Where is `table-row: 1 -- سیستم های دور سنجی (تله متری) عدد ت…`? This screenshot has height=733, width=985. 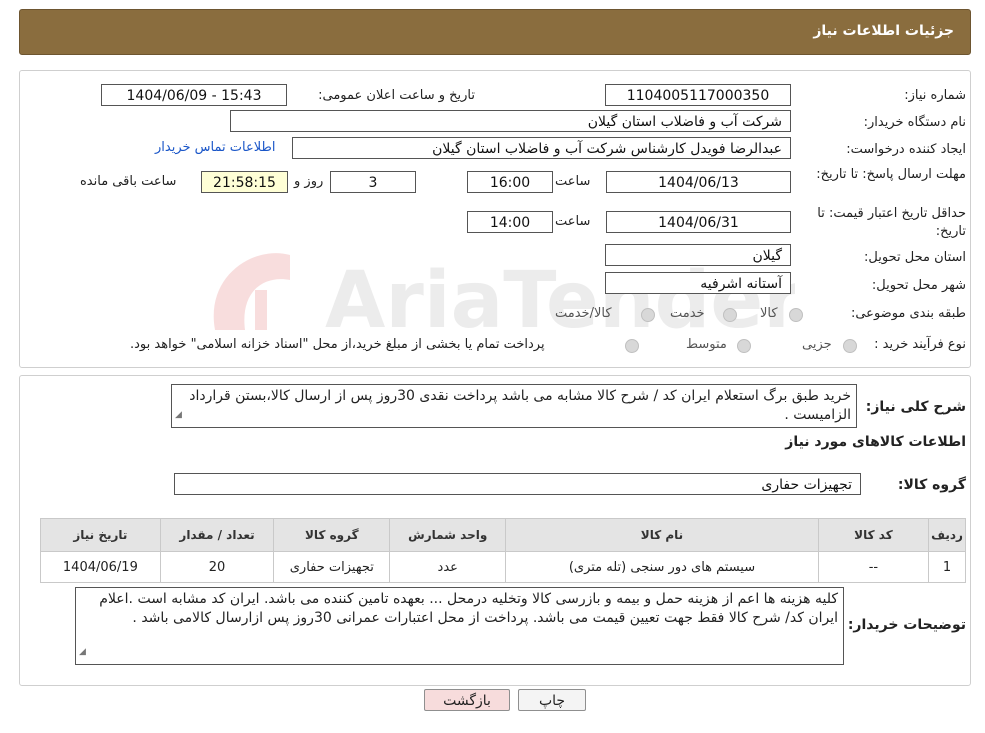 table-row: 1 -- سیستم های دور سنجی (تله متری) عدد ت… is located at coordinates (503, 567).